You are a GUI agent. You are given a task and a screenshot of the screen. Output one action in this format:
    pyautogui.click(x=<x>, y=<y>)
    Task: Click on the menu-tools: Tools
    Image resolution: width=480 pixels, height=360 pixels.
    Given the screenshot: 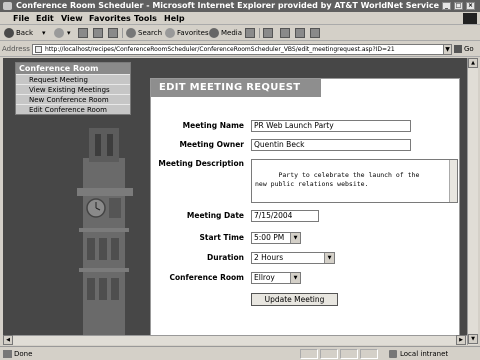 What is the action you would take?
    pyautogui.click(x=145, y=18)
    